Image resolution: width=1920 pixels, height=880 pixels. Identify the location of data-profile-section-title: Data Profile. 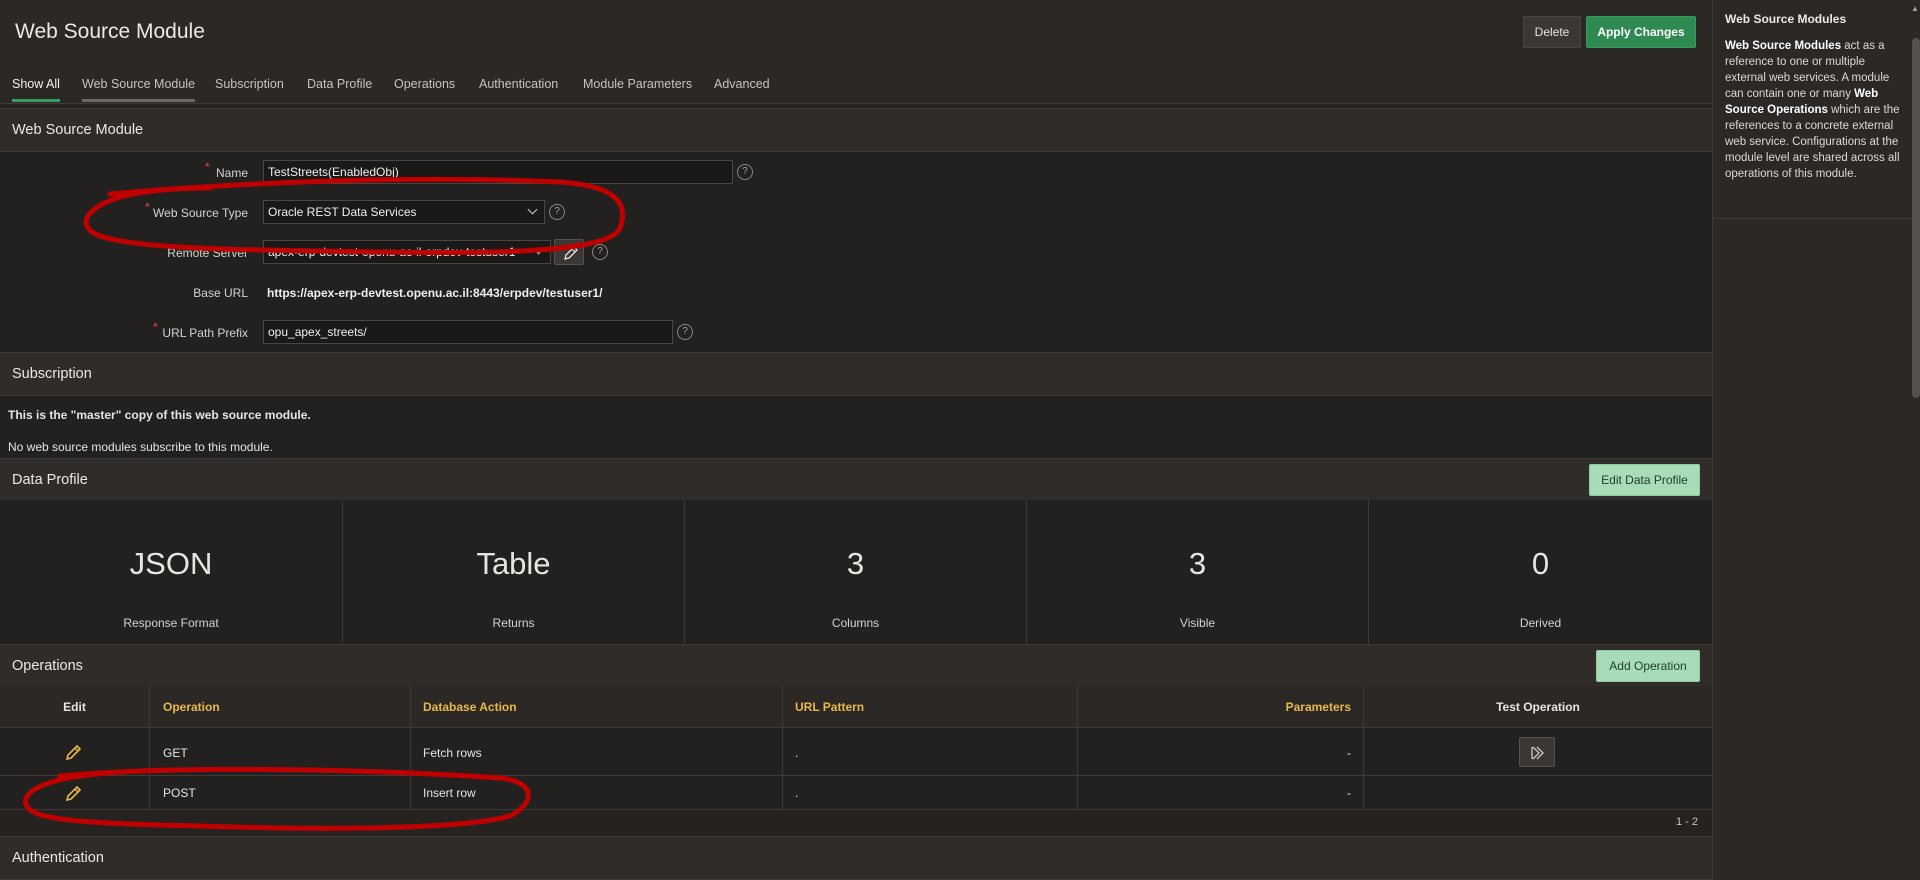
(50, 480).